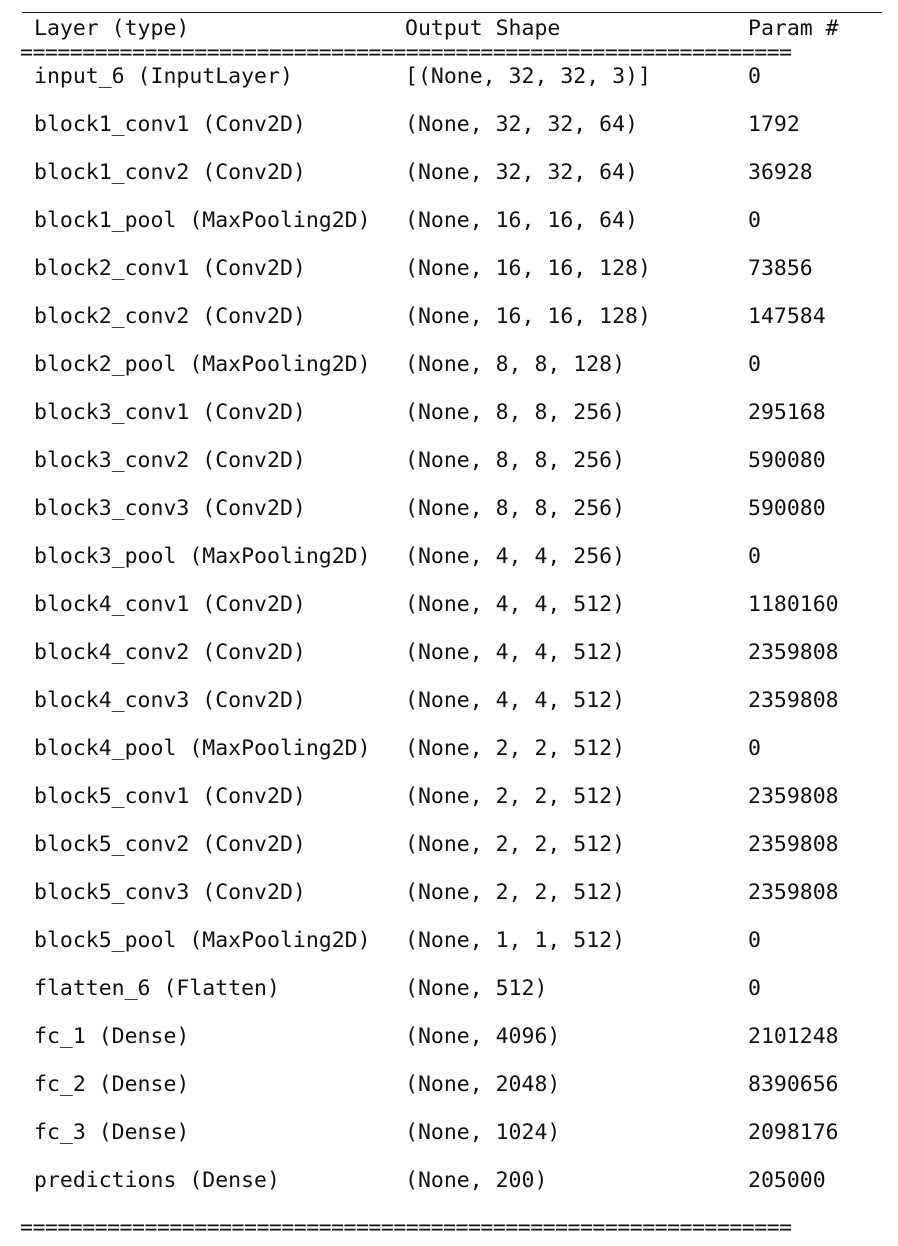  I want to click on layer-output-shape: (None, 1, 1, 512), so click(515, 940).